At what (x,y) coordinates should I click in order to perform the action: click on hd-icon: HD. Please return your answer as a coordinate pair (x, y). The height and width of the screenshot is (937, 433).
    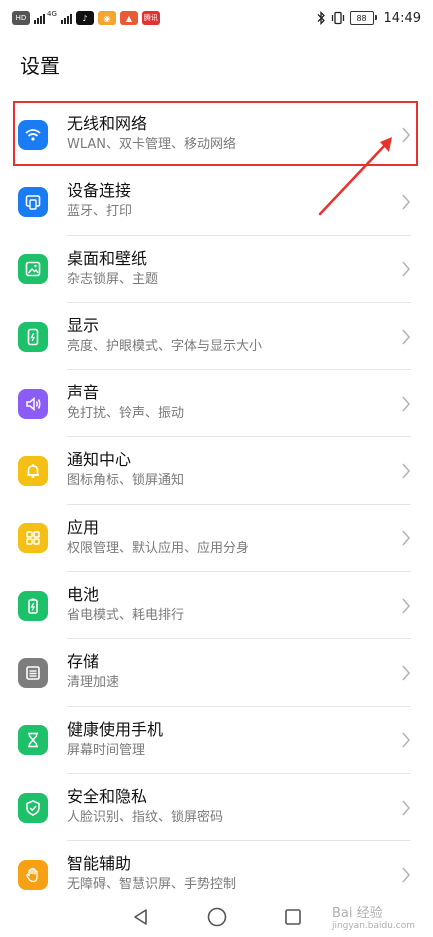
    Looking at the image, I should click on (21, 18).